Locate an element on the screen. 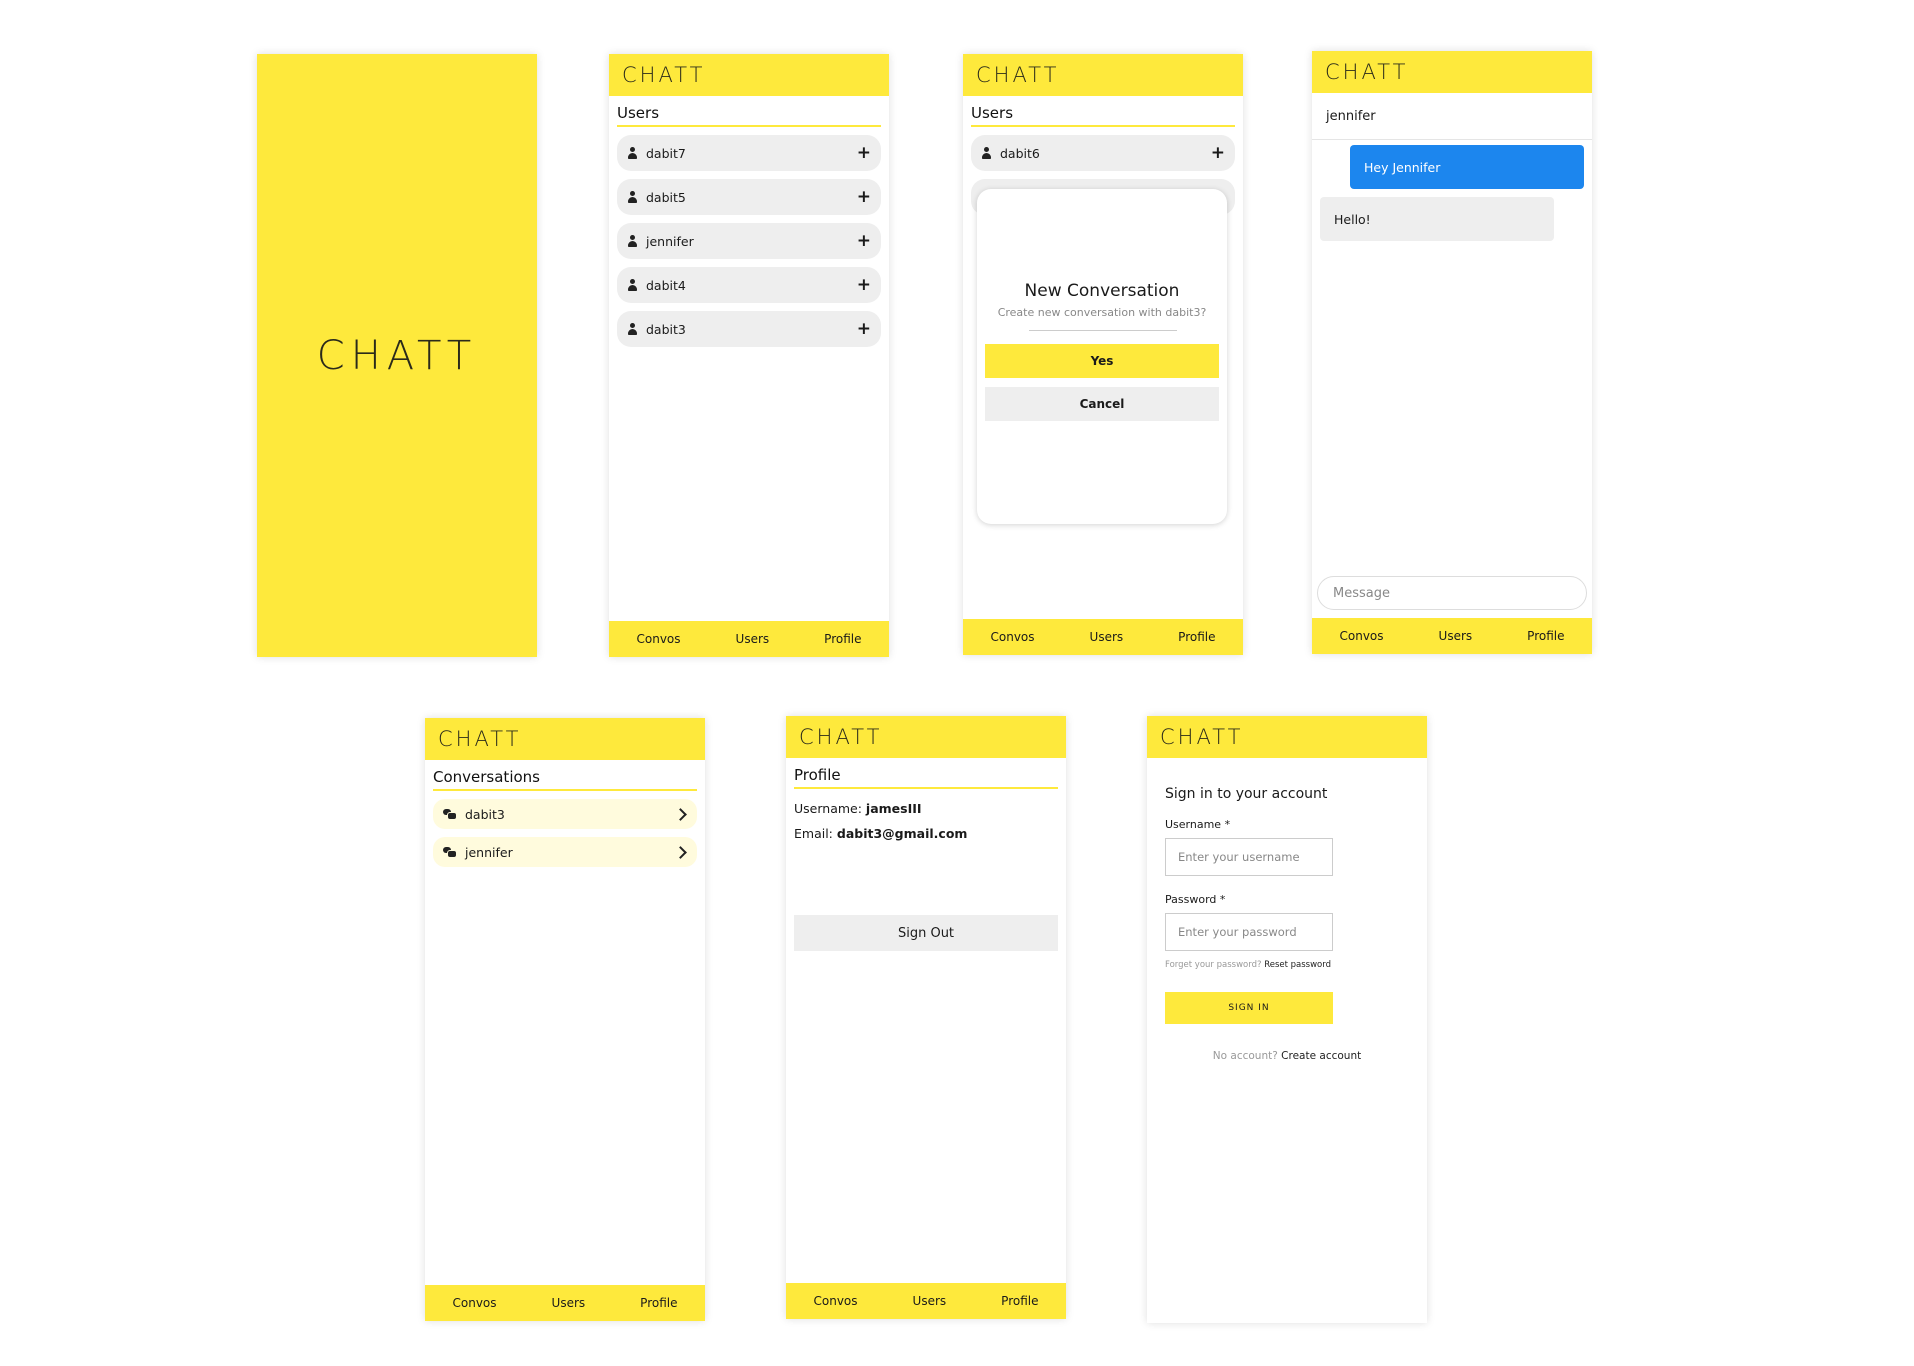  reset-password-link: Reset password is located at coordinates (1297, 965).